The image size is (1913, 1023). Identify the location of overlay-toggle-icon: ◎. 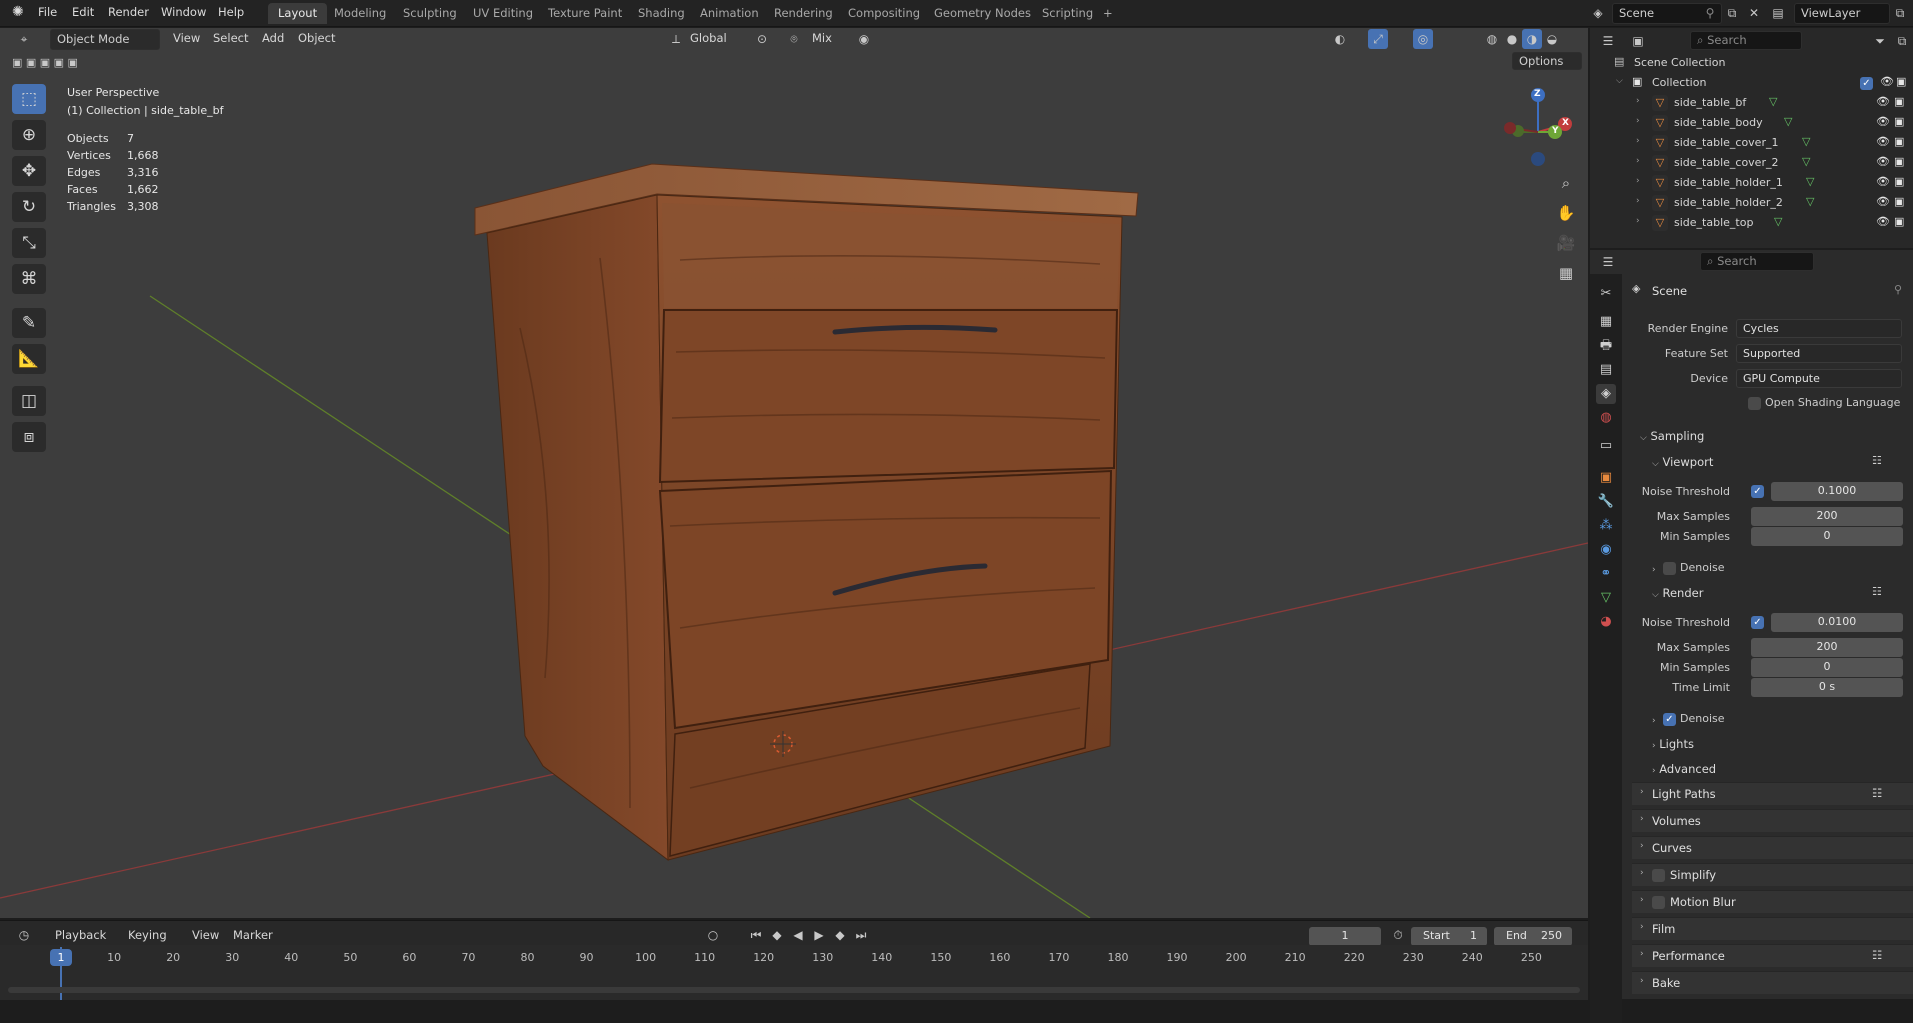
(1423, 39).